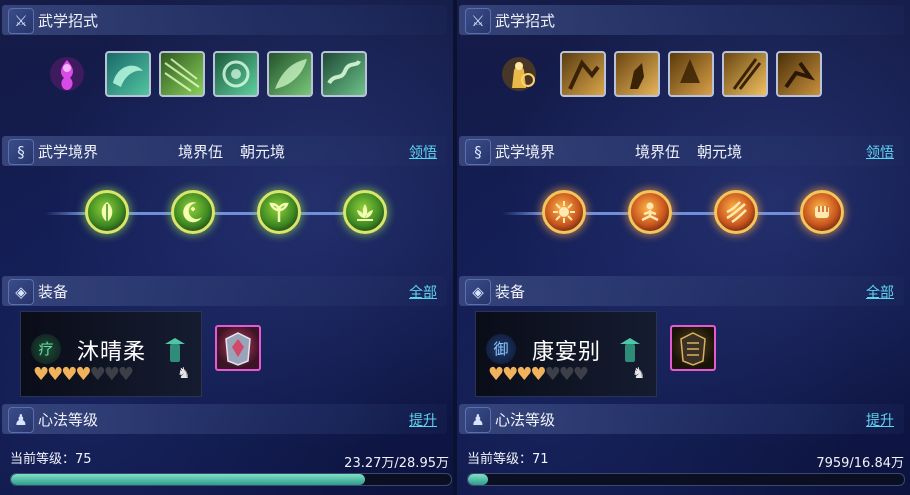 This screenshot has height=495, width=910. I want to click on sprout-icon, so click(279, 212).